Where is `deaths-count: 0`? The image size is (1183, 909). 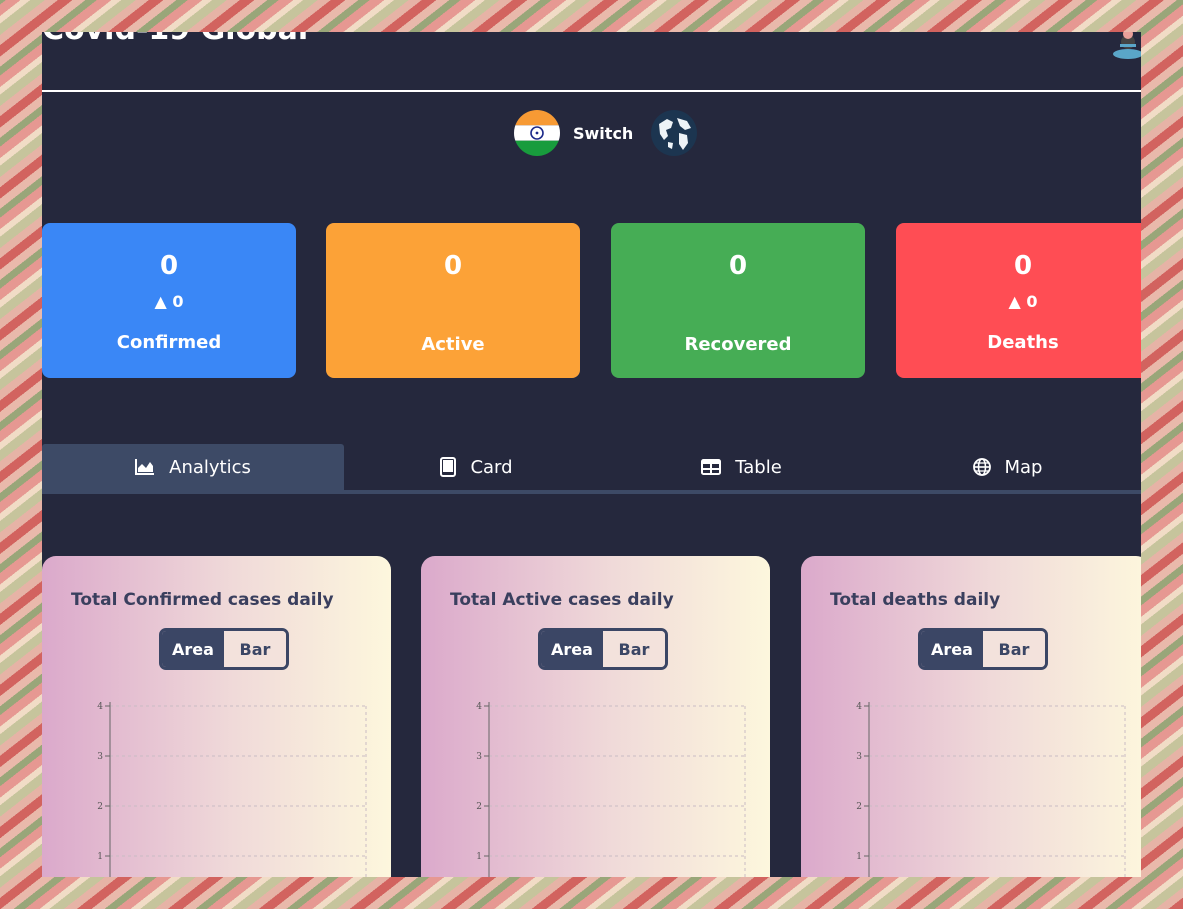 deaths-count: 0 is located at coordinates (1023, 266).